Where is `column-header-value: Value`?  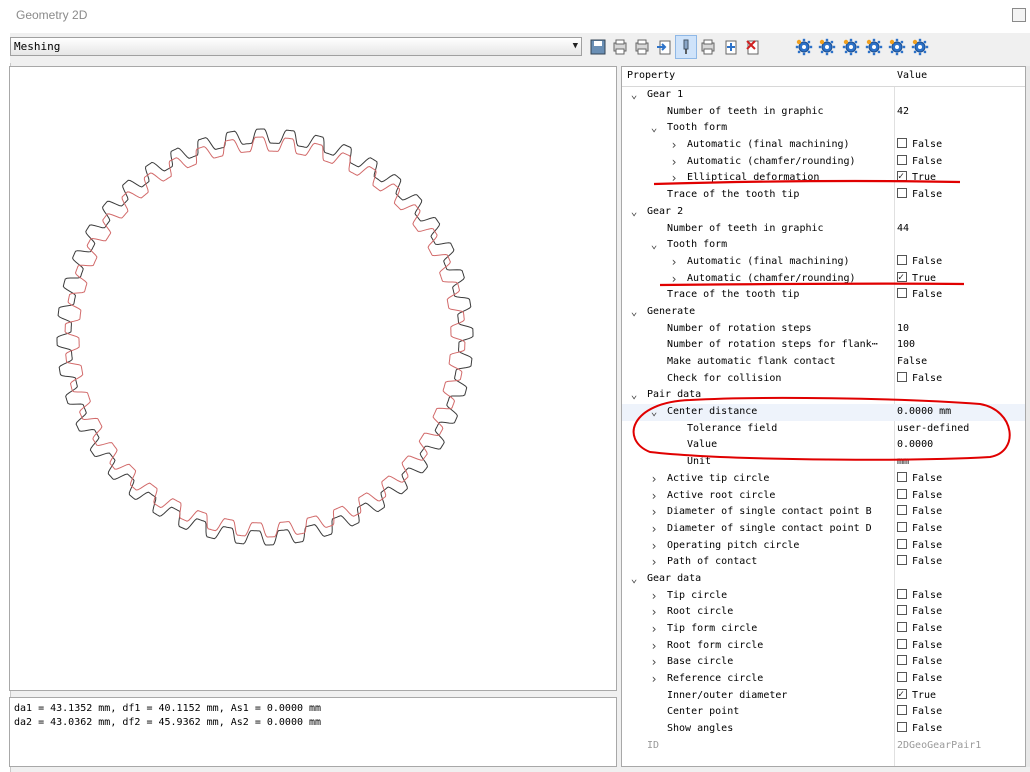
column-header-value: Value is located at coordinates (912, 75).